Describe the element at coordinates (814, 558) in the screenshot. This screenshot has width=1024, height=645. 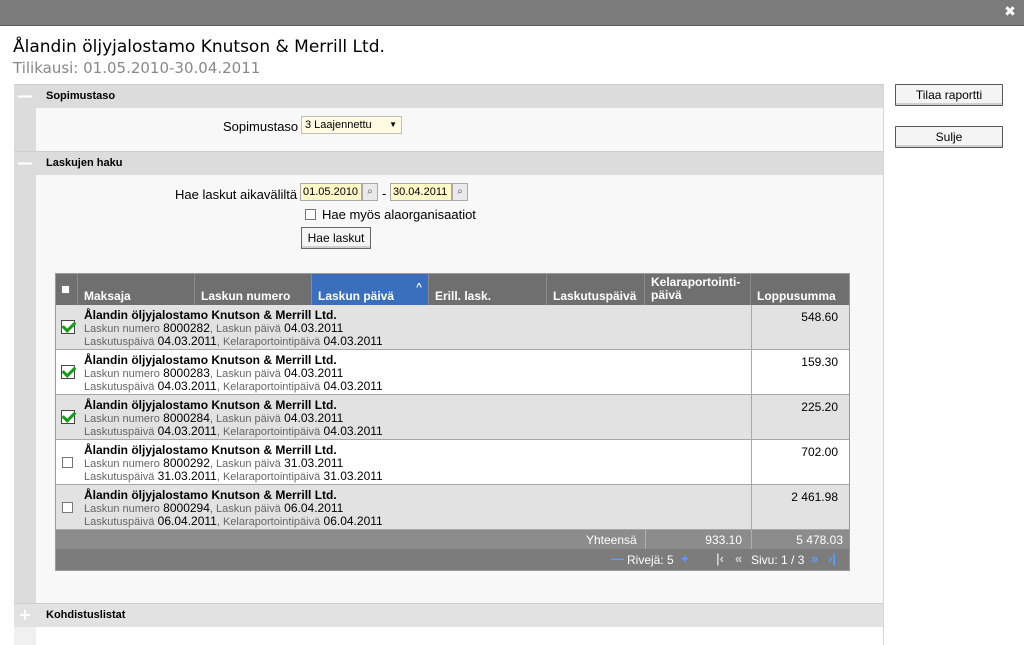
I see `next-page-icon: »` at that location.